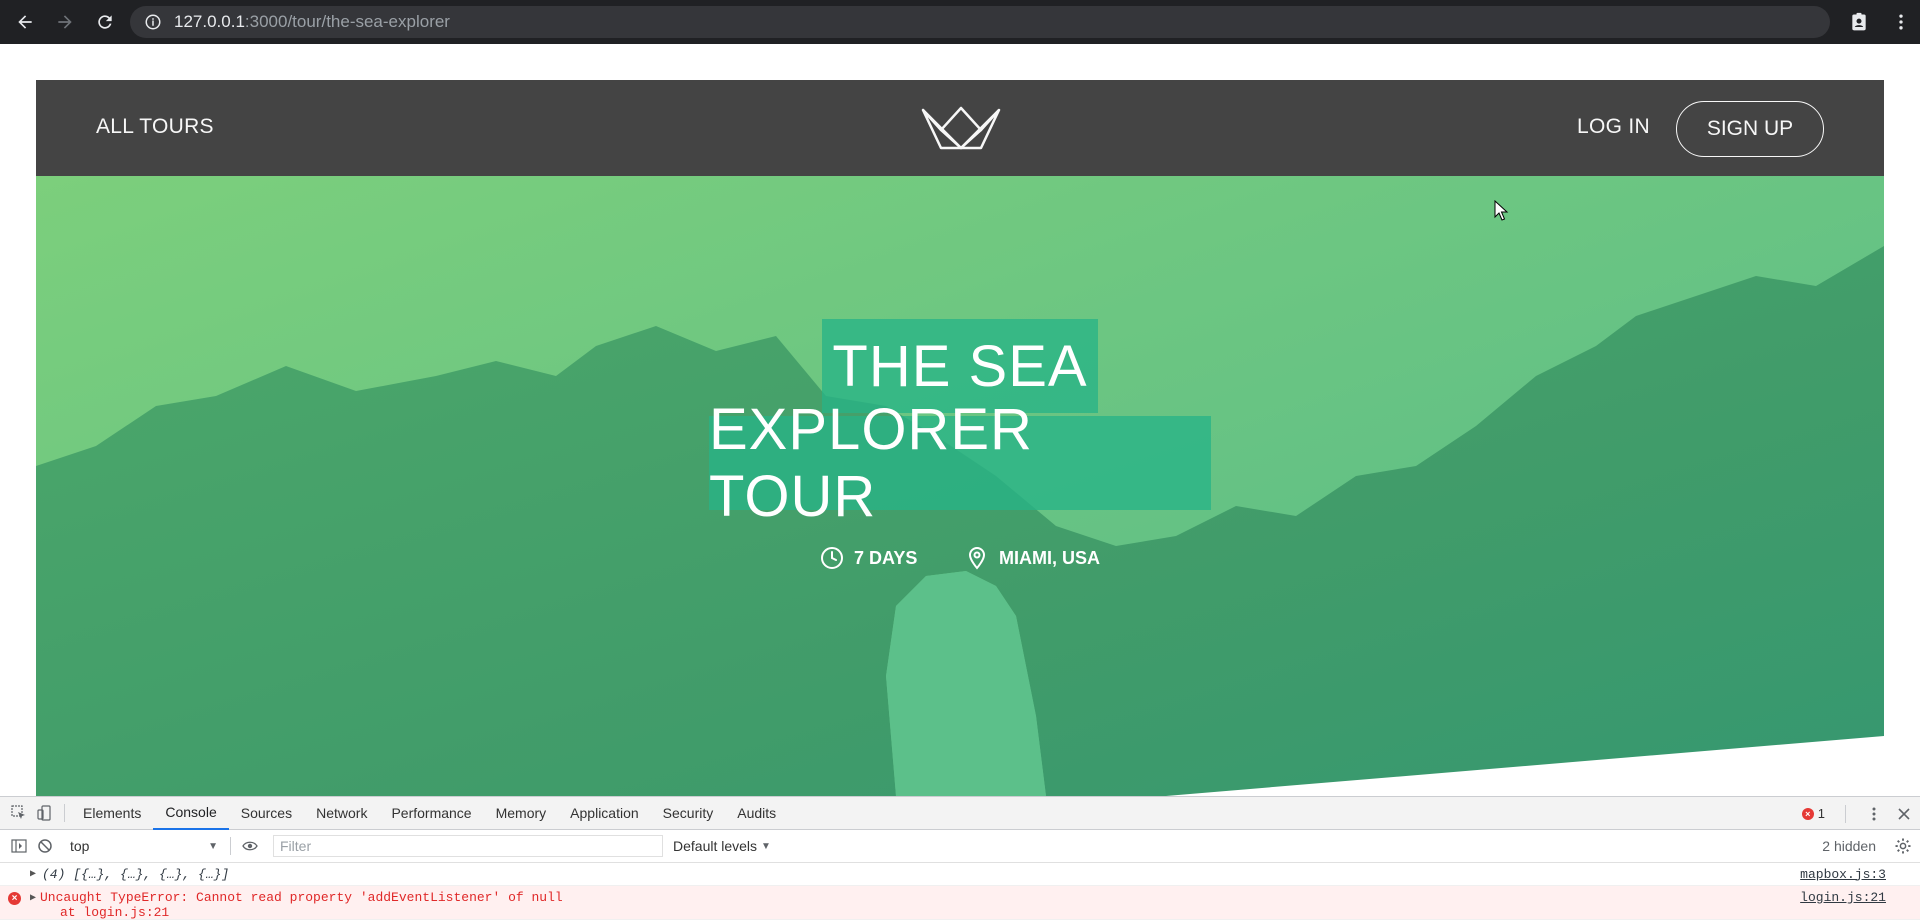  What do you see at coordinates (1903, 846) in the screenshot?
I see `gear-icon` at bounding box center [1903, 846].